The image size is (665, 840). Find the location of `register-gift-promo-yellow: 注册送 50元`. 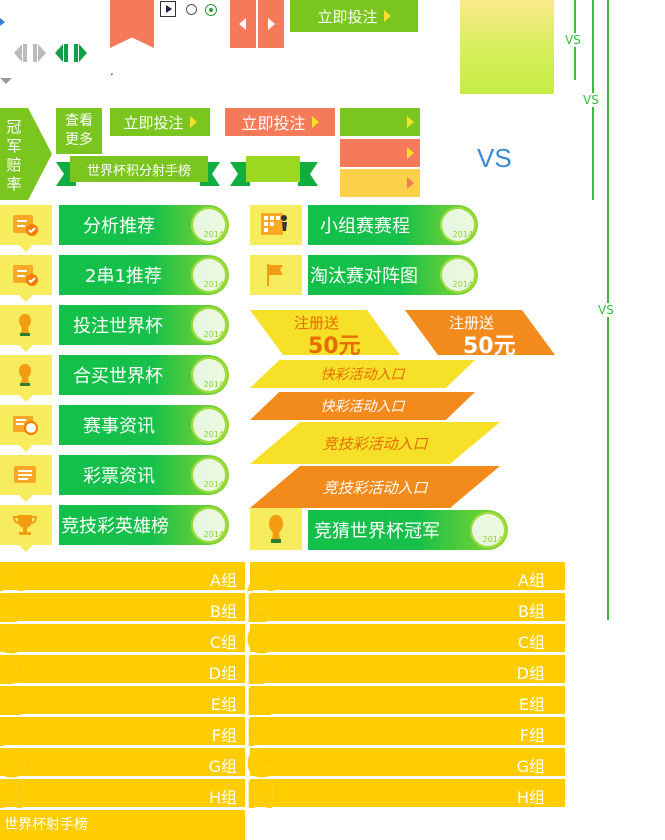

register-gift-promo-yellow: 注册送 50元 is located at coordinates (325, 332).